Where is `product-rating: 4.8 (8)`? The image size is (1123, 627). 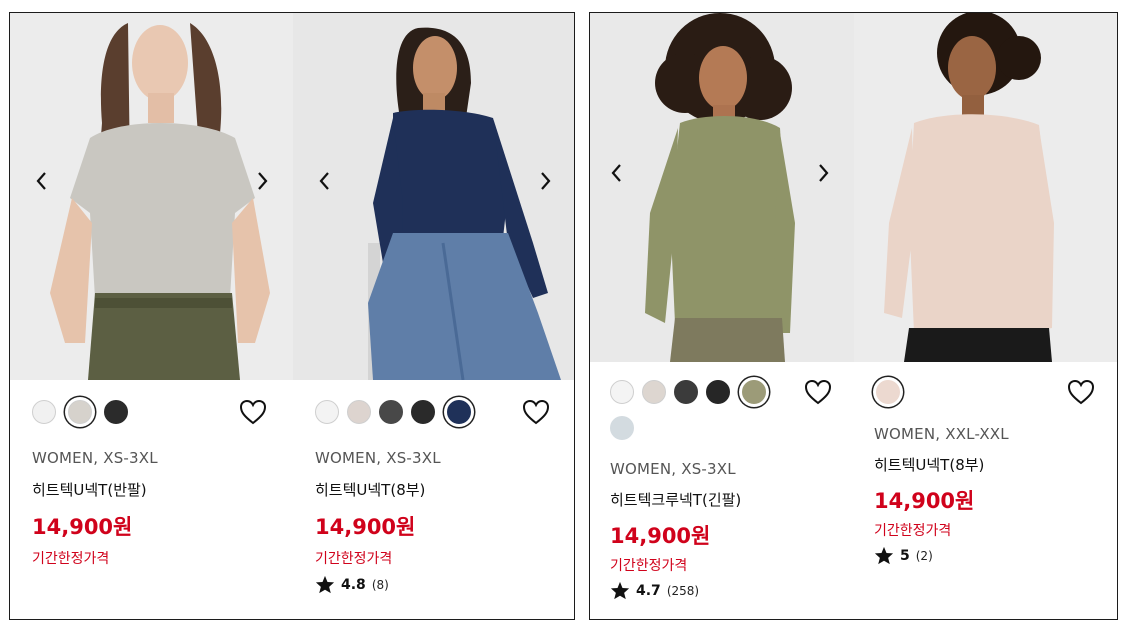
product-rating: 4.8 (8) is located at coordinates (352, 584).